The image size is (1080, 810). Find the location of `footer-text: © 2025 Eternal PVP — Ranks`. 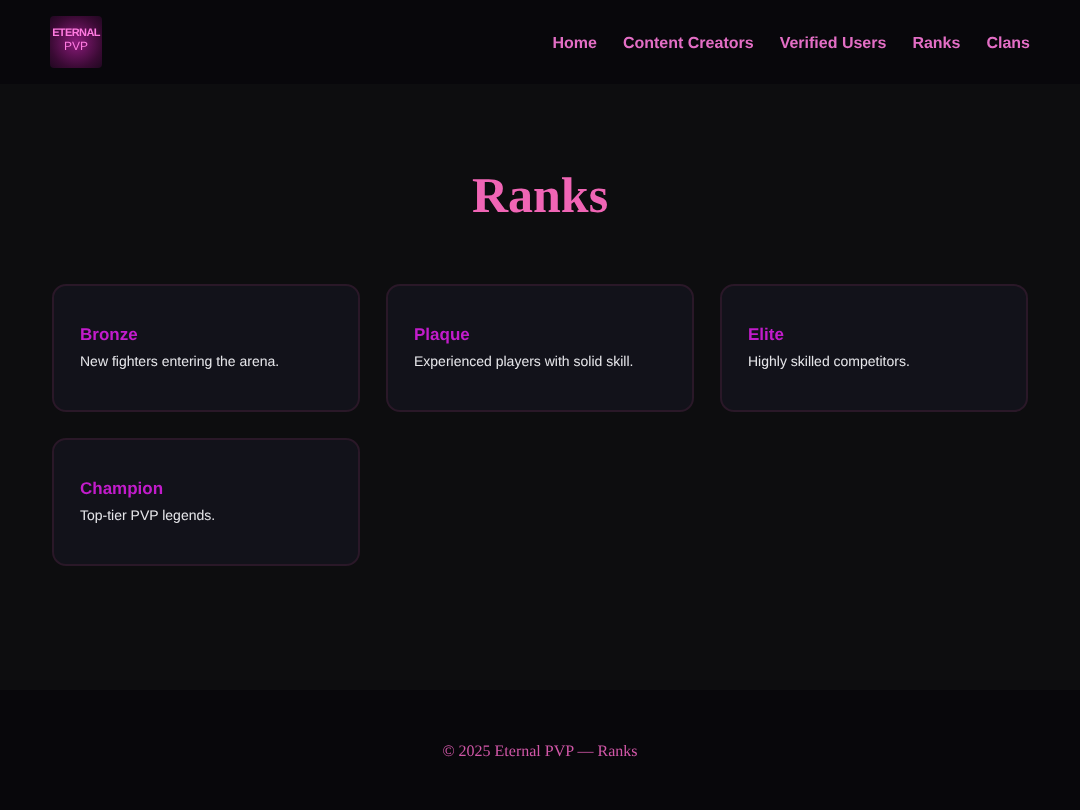

footer-text: © 2025 Eternal PVP — Ranks is located at coordinates (540, 750).